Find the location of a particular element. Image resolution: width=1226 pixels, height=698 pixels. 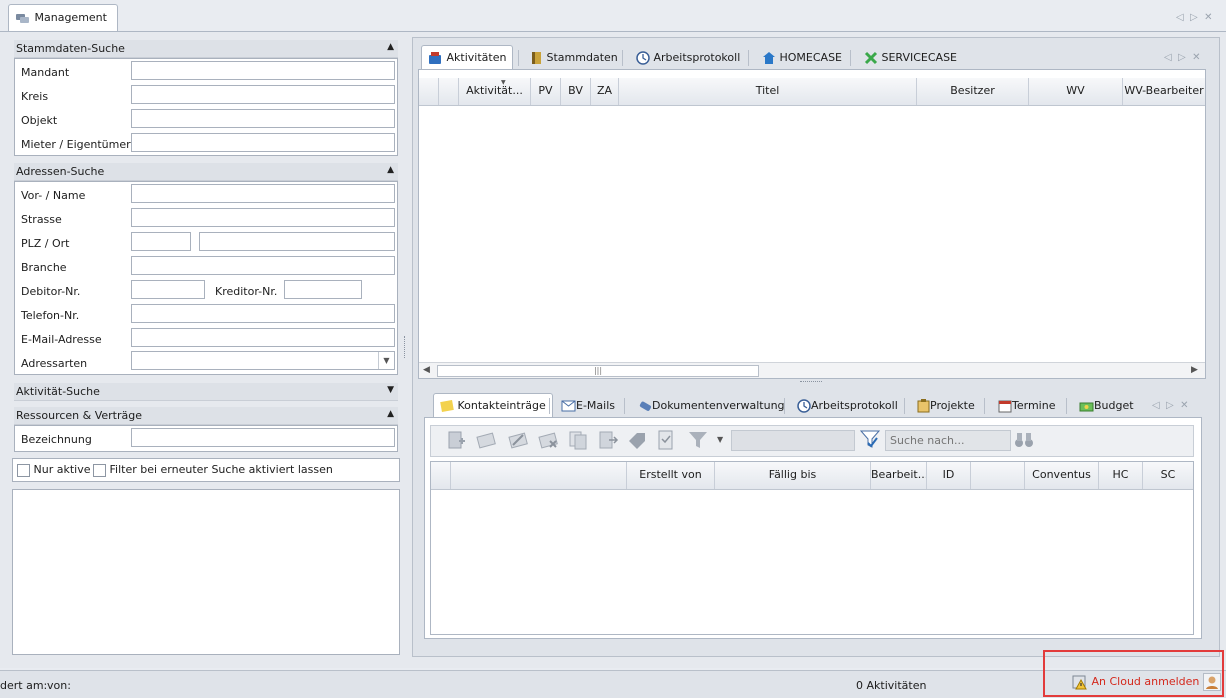

plz-input is located at coordinates (161, 241).